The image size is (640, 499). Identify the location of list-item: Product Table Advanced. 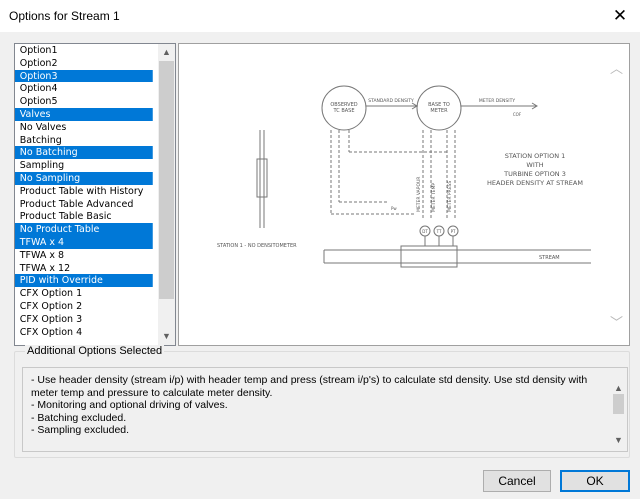
(84, 204).